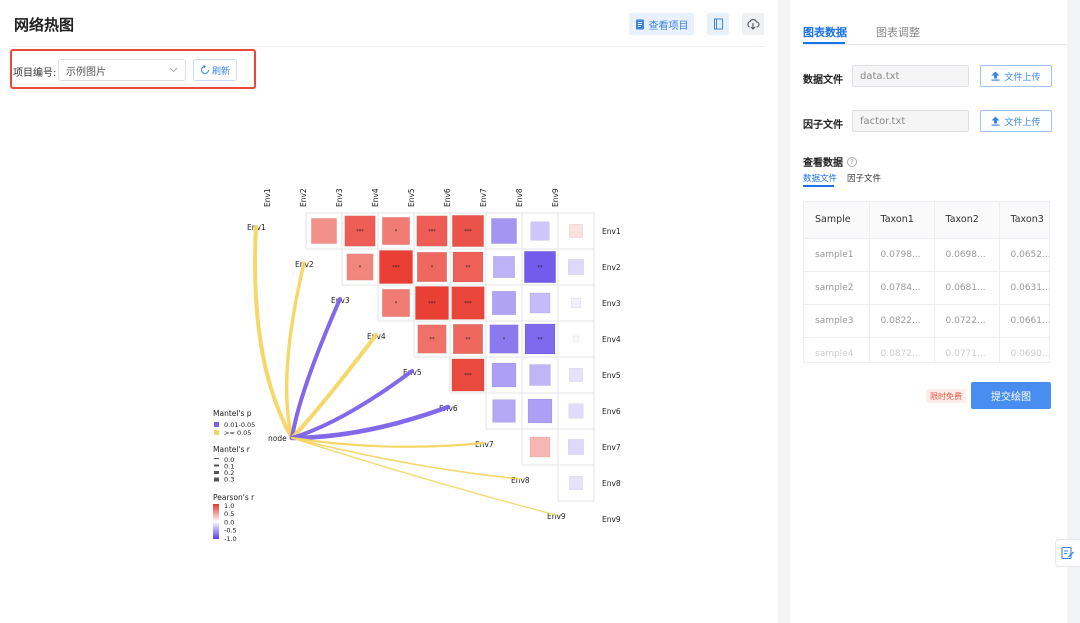 This screenshot has width=1080, height=623. What do you see at coordinates (237, 433) in the screenshot?
I see `legend-label: >= 0.05` at bounding box center [237, 433].